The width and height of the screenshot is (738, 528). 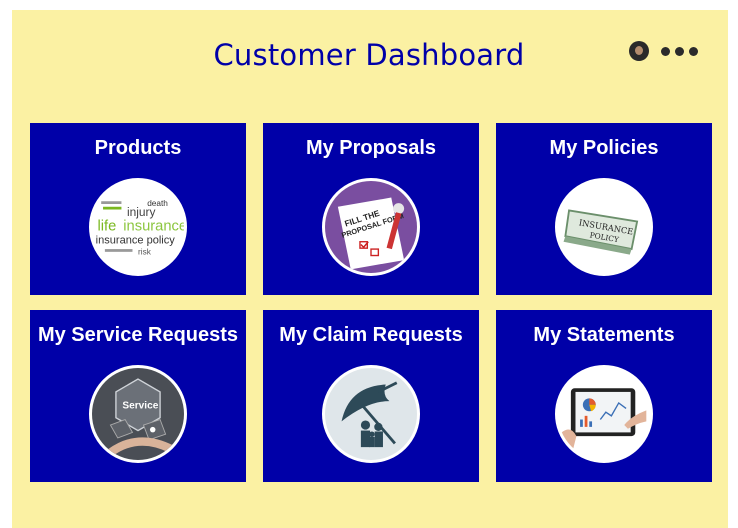 I want to click on tile-my-policies: My Policies INSURANCE POLICY, so click(x=604, y=209).